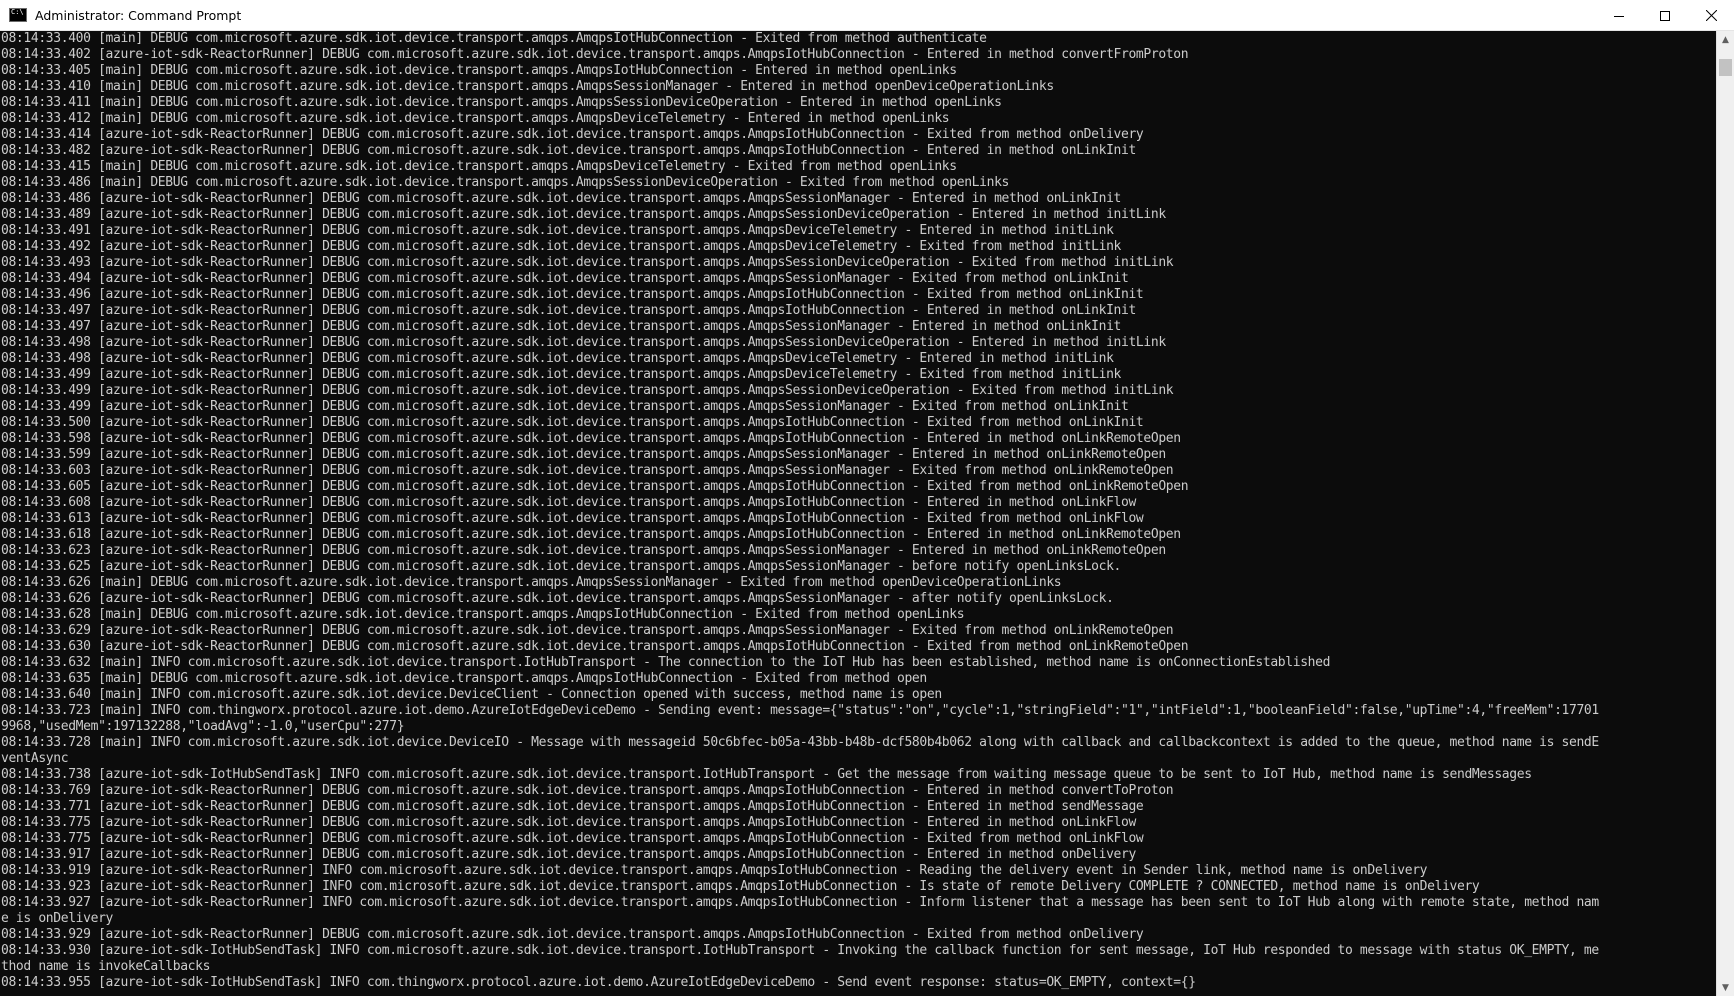 Image resolution: width=1734 pixels, height=996 pixels. Describe the element at coordinates (106, 966) in the screenshot. I see `log-line: thod name is invokeCallbacks` at that location.